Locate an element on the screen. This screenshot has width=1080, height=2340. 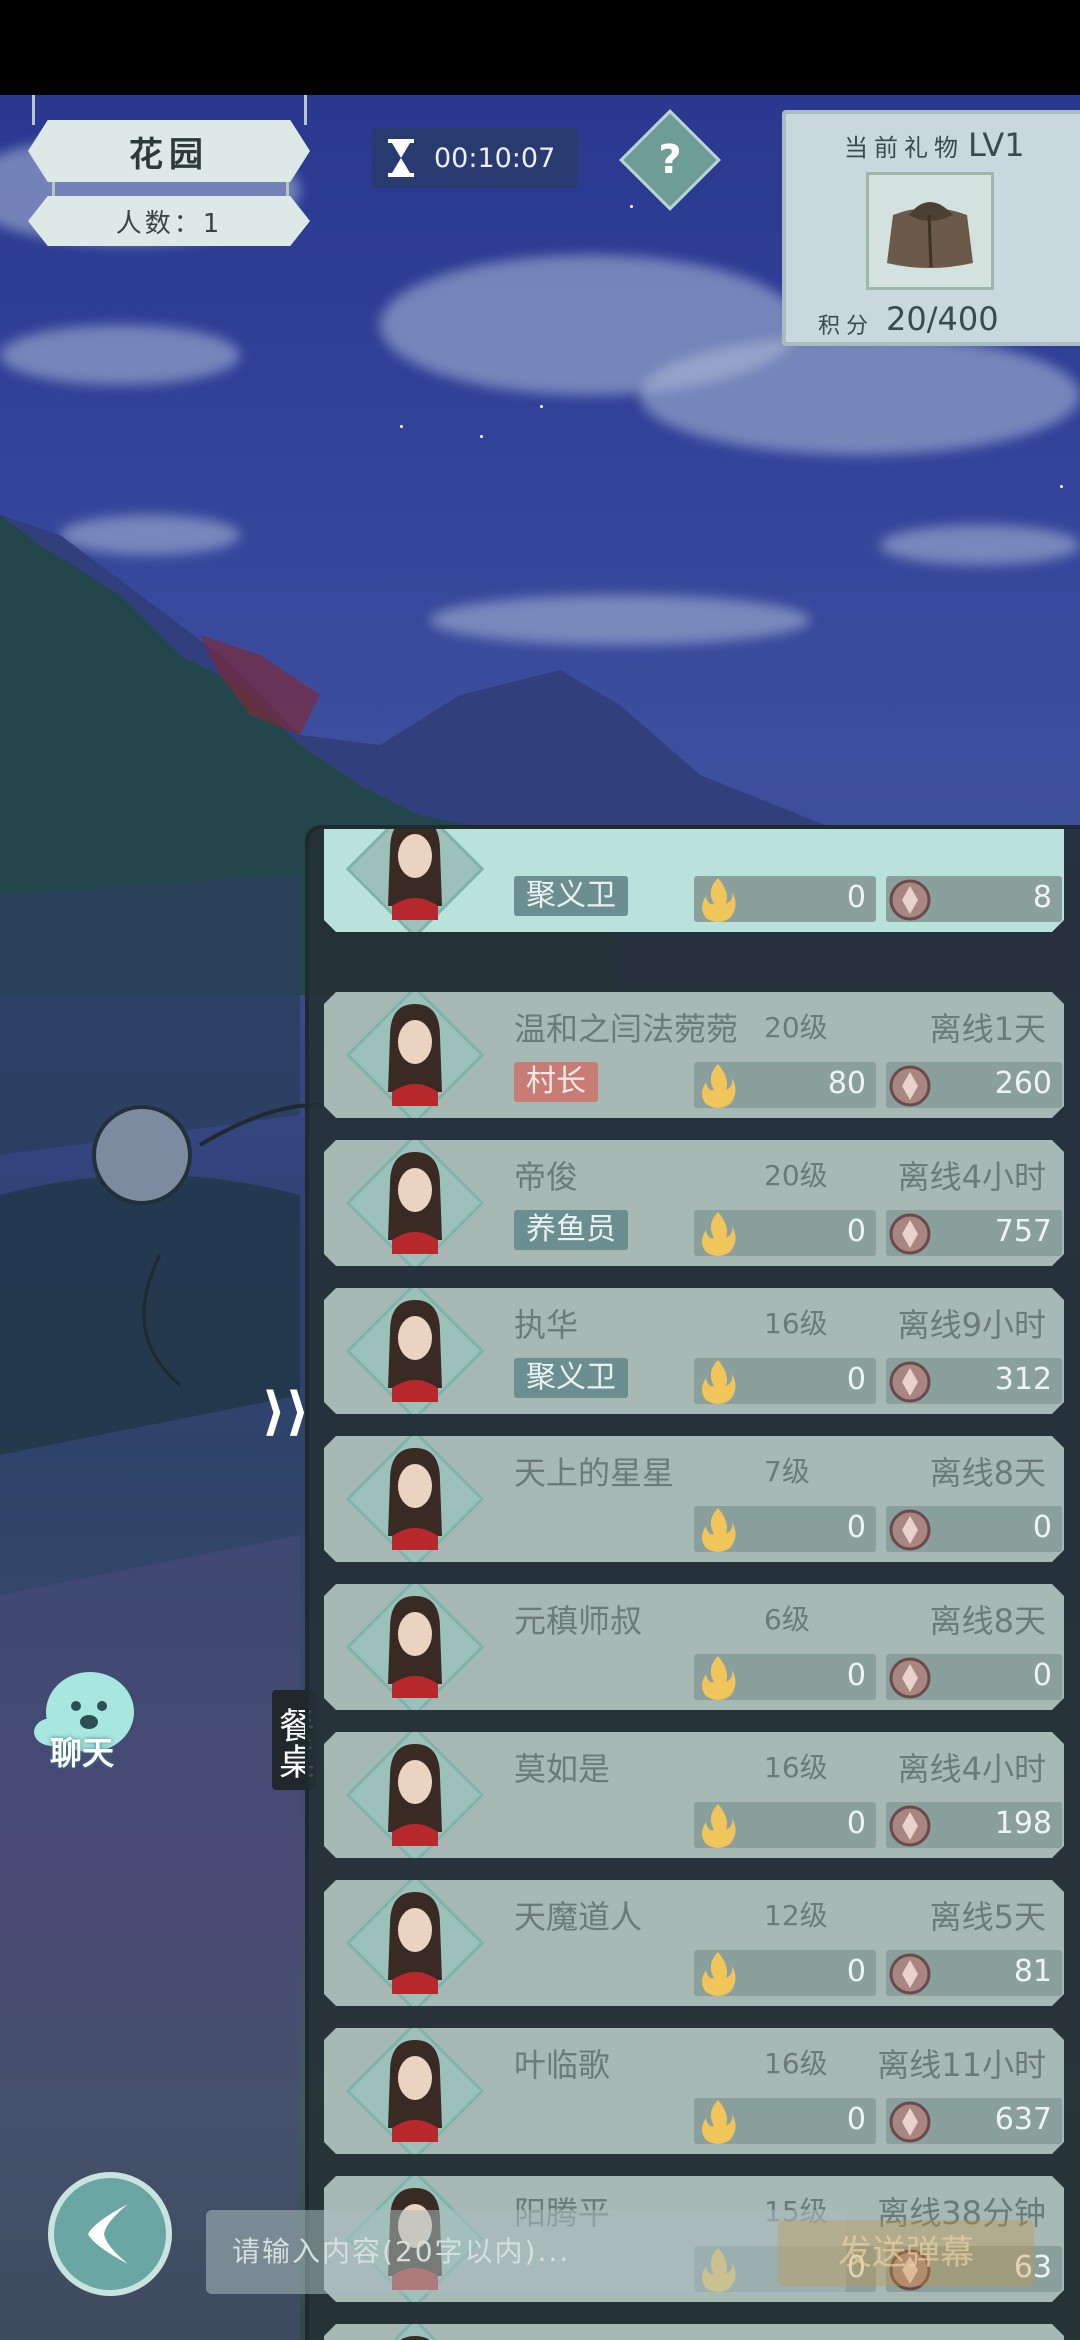
player-row: 天魔道人 12级 离线5天 0 81 is located at coordinates (694, 1943).